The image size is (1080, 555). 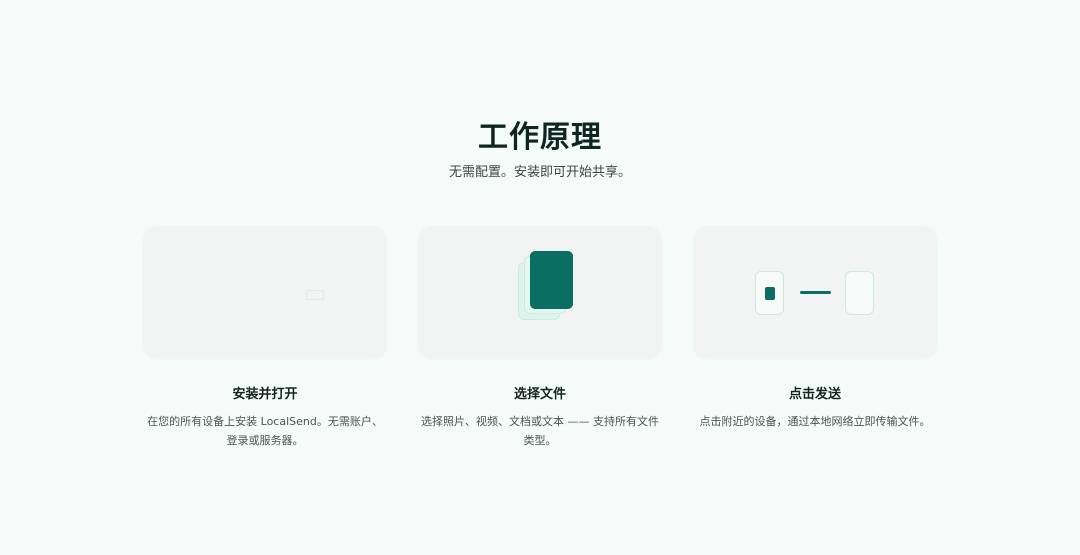 What do you see at coordinates (540, 431) in the screenshot?
I see `step-description: 选择照片、视频、文档或文本 —— 支持所有文件类型。` at bounding box center [540, 431].